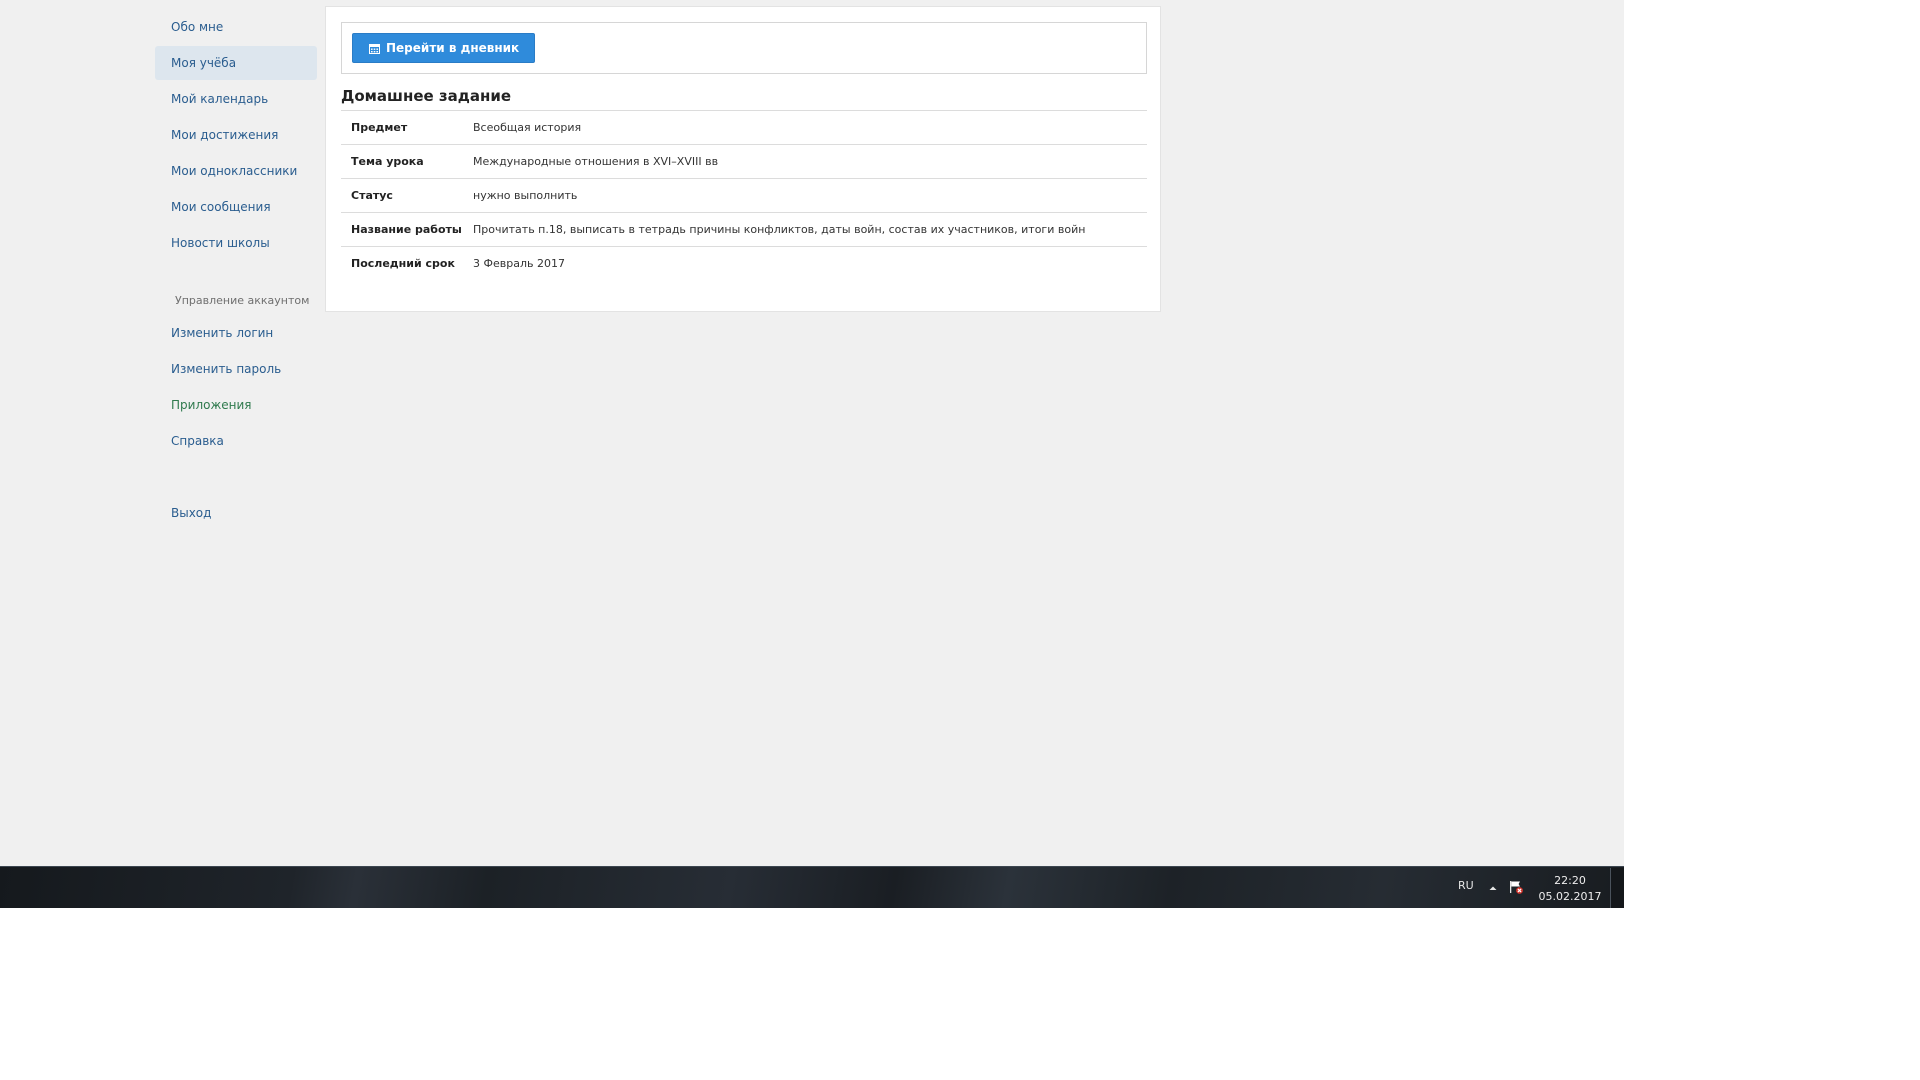 This screenshot has width=1920, height=1080. I want to click on row-value-status: нужно выполнить, so click(810, 195).